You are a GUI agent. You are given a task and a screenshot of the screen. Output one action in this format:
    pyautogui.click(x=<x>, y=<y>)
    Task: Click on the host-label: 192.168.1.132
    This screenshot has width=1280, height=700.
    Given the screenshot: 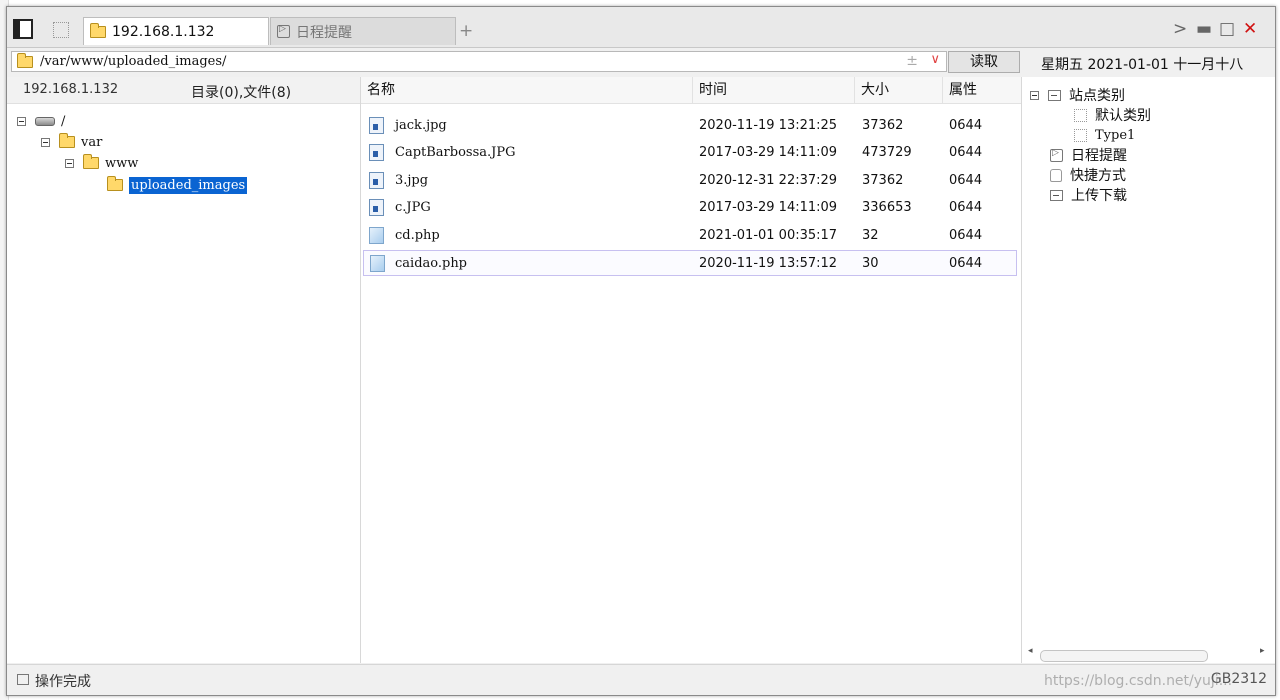 What is the action you would take?
    pyautogui.click(x=71, y=89)
    